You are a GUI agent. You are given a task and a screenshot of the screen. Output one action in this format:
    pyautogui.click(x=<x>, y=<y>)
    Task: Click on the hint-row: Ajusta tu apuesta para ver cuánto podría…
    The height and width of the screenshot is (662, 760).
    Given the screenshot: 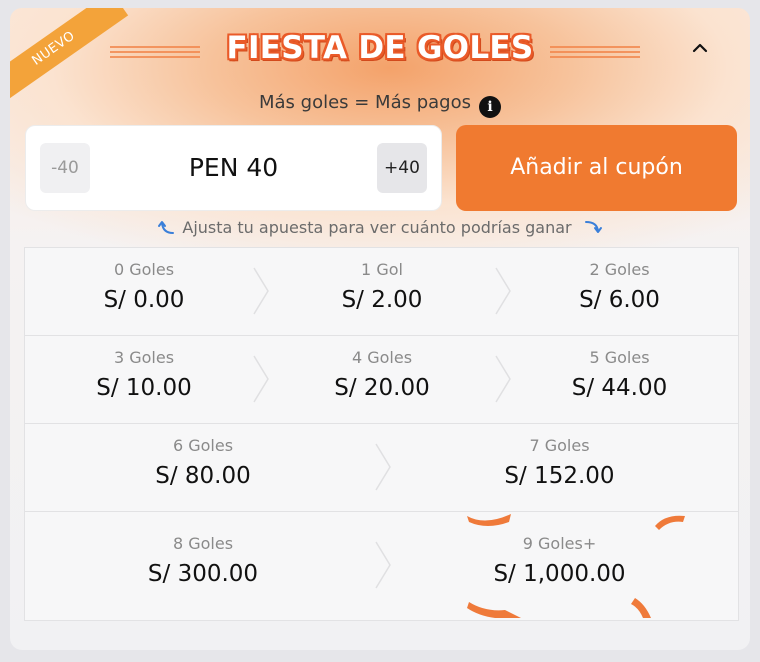 What is the action you would take?
    pyautogui.click(x=380, y=227)
    